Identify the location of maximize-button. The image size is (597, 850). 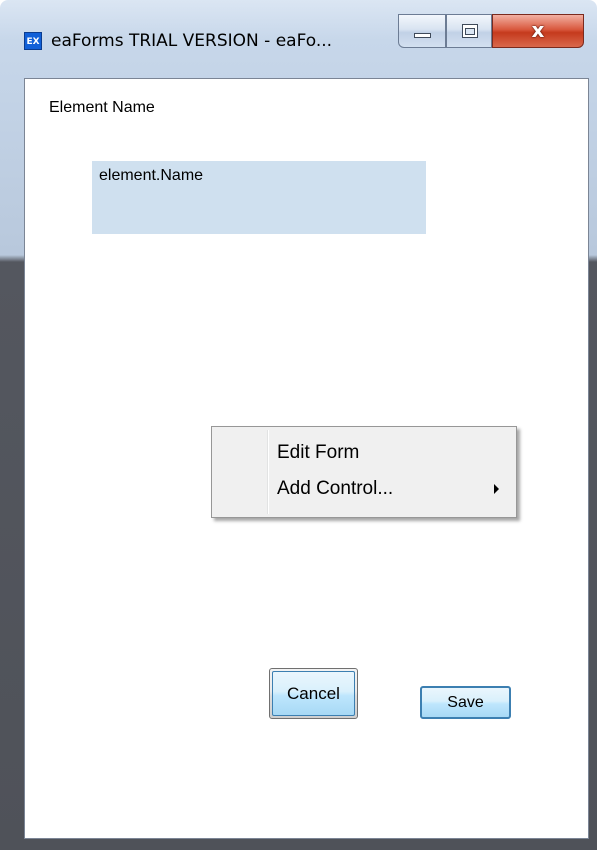
(469, 31).